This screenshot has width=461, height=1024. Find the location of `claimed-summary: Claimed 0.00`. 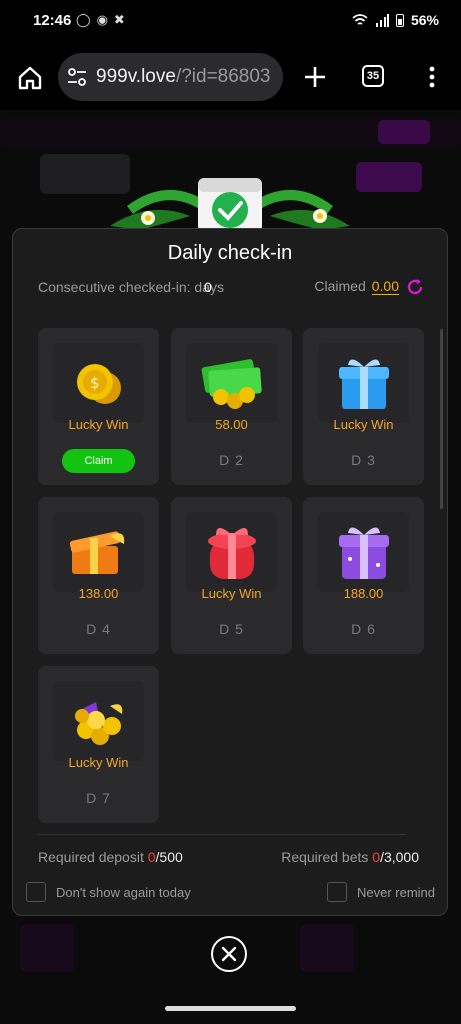

claimed-summary: Claimed 0.00 is located at coordinates (356, 286).